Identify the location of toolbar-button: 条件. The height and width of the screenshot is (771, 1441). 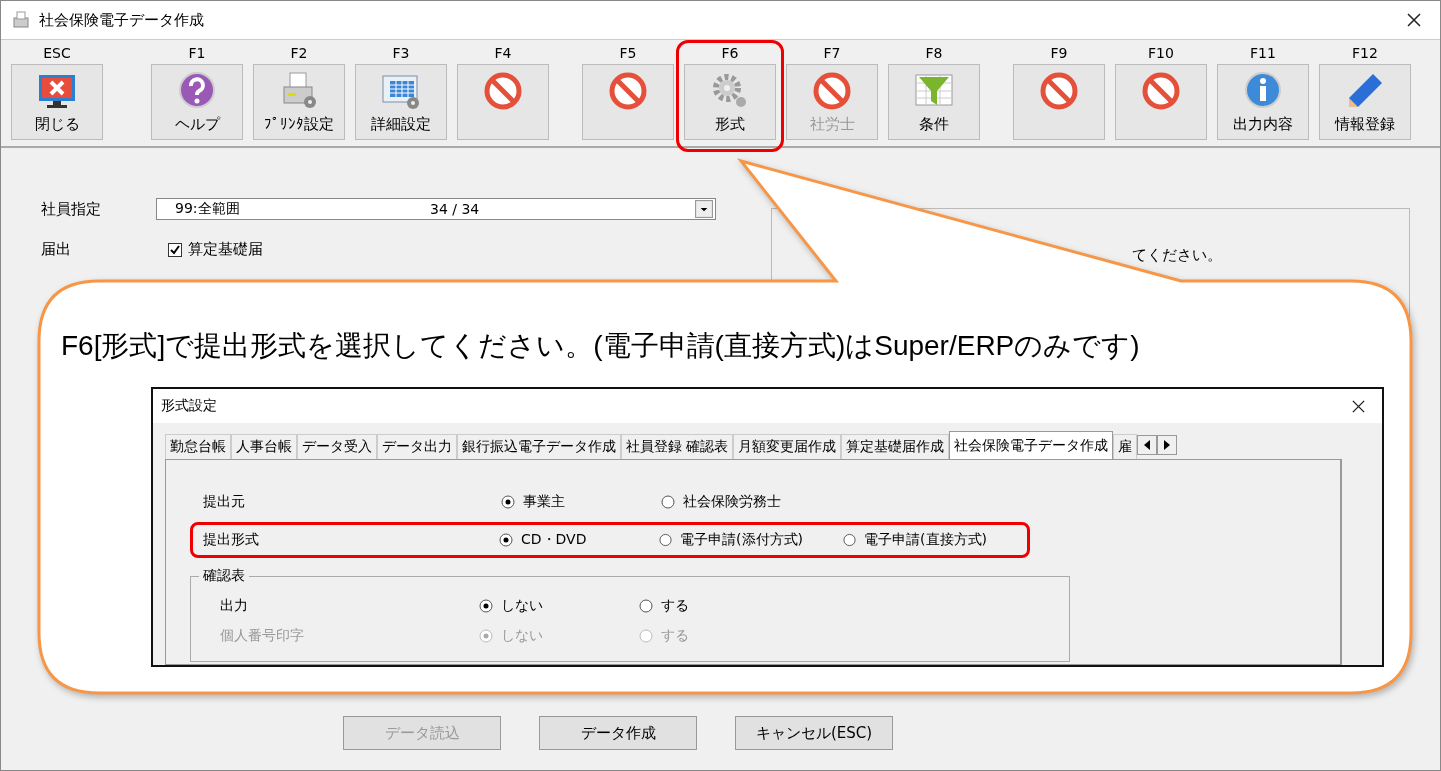
(934, 102).